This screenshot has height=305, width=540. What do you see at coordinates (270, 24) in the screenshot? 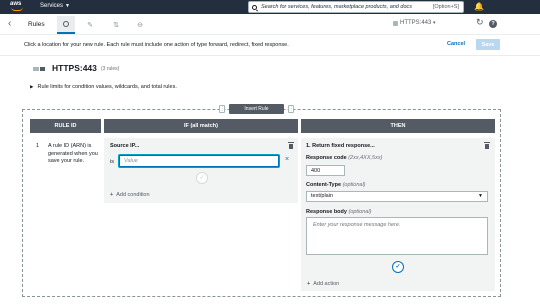
I see `rules-toolbar: ‹ Rules ✎ ⇅ ⊖ HTTPS:443 ▾ ↻ ?` at bounding box center [270, 24].